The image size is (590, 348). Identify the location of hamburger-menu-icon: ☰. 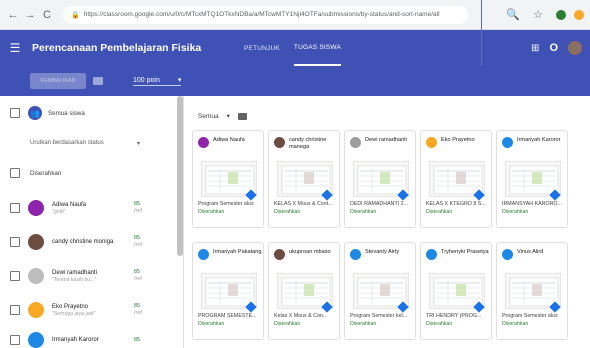
(15, 48).